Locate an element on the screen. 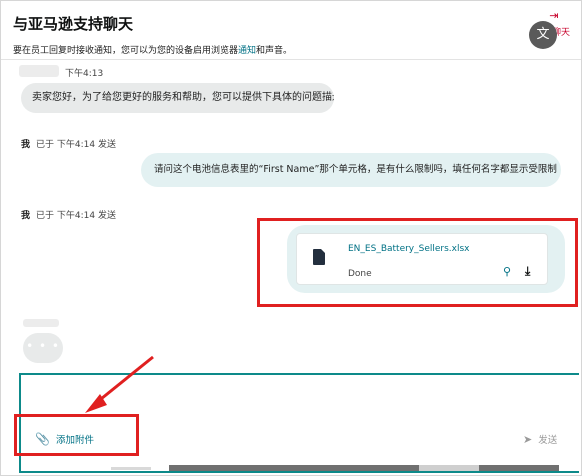  header-divider is located at coordinates (291, 59).